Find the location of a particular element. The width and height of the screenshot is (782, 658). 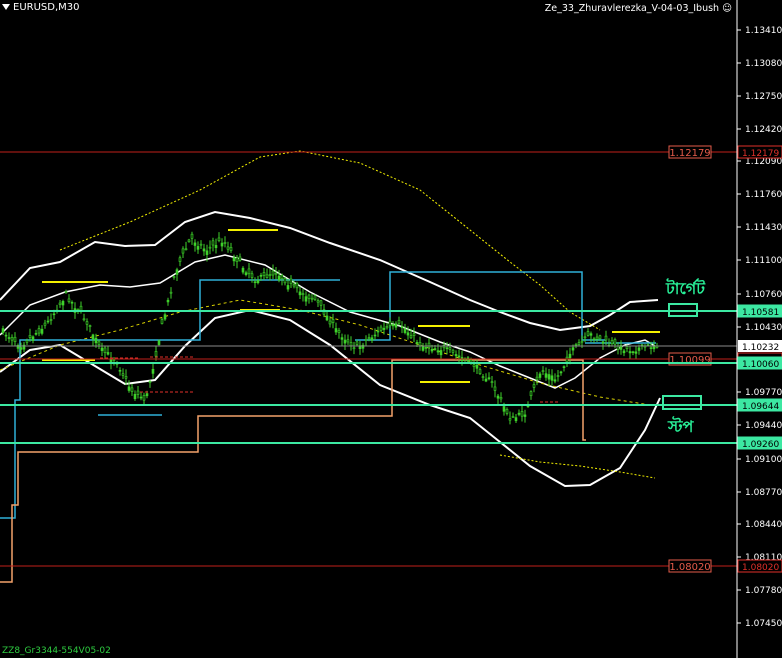

level-price-tag-text: 1.10099 is located at coordinates (689, 360).